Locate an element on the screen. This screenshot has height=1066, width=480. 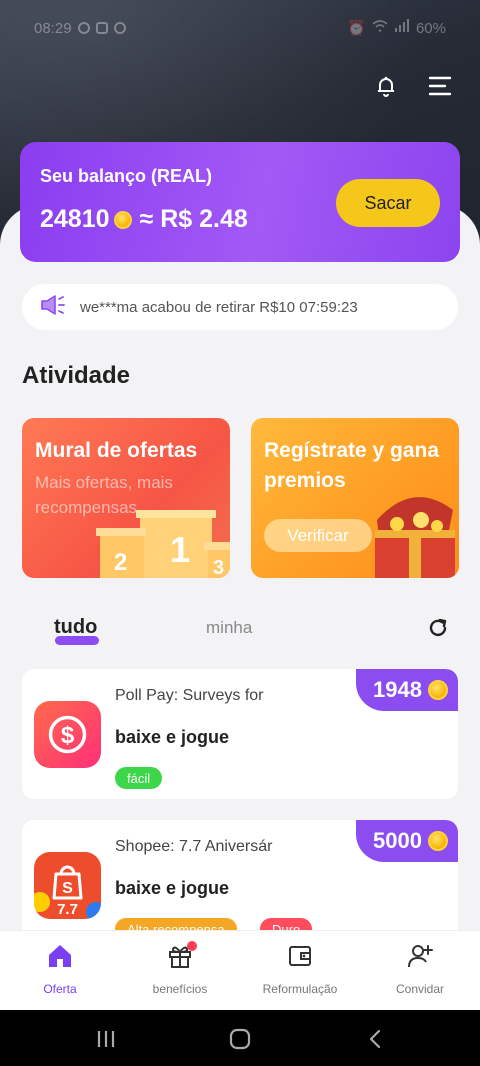
recent-apps-icon is located at coordinates (106, 1039).